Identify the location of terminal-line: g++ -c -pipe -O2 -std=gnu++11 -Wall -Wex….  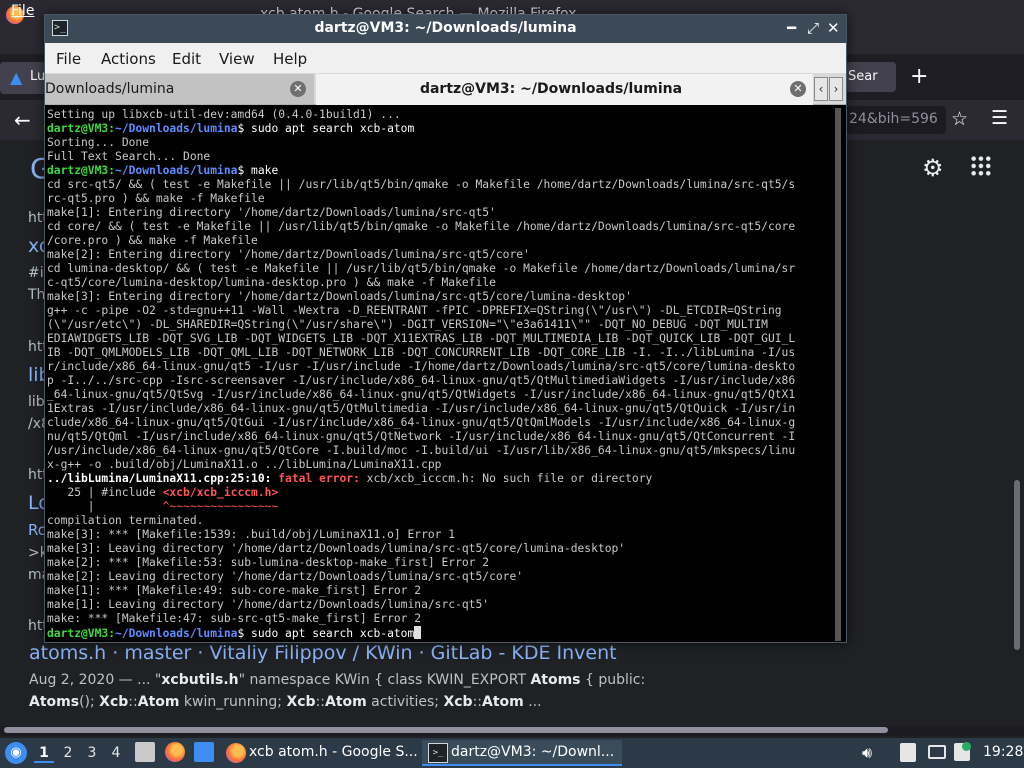
(414, 310).